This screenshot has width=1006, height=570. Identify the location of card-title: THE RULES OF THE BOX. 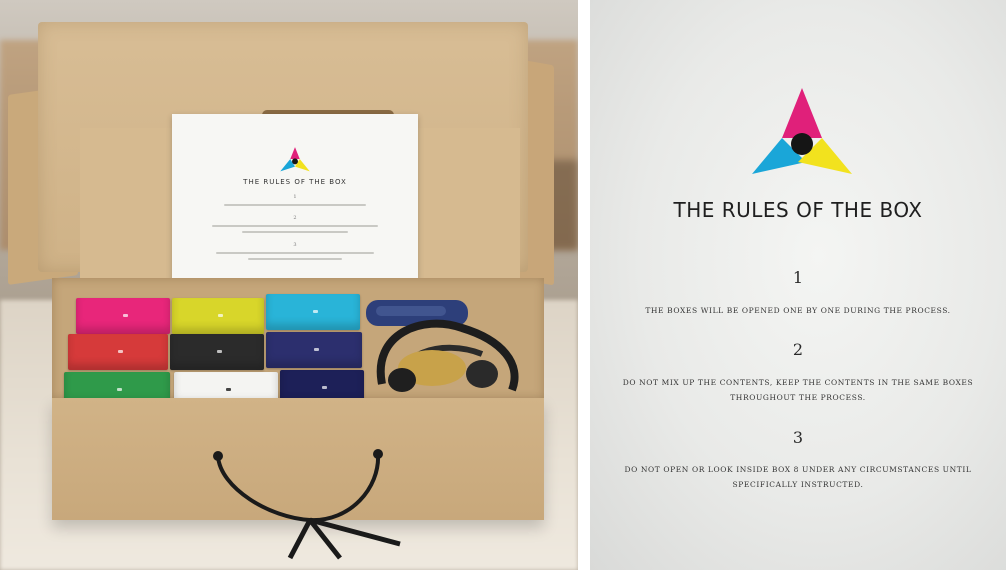
(295, 182).